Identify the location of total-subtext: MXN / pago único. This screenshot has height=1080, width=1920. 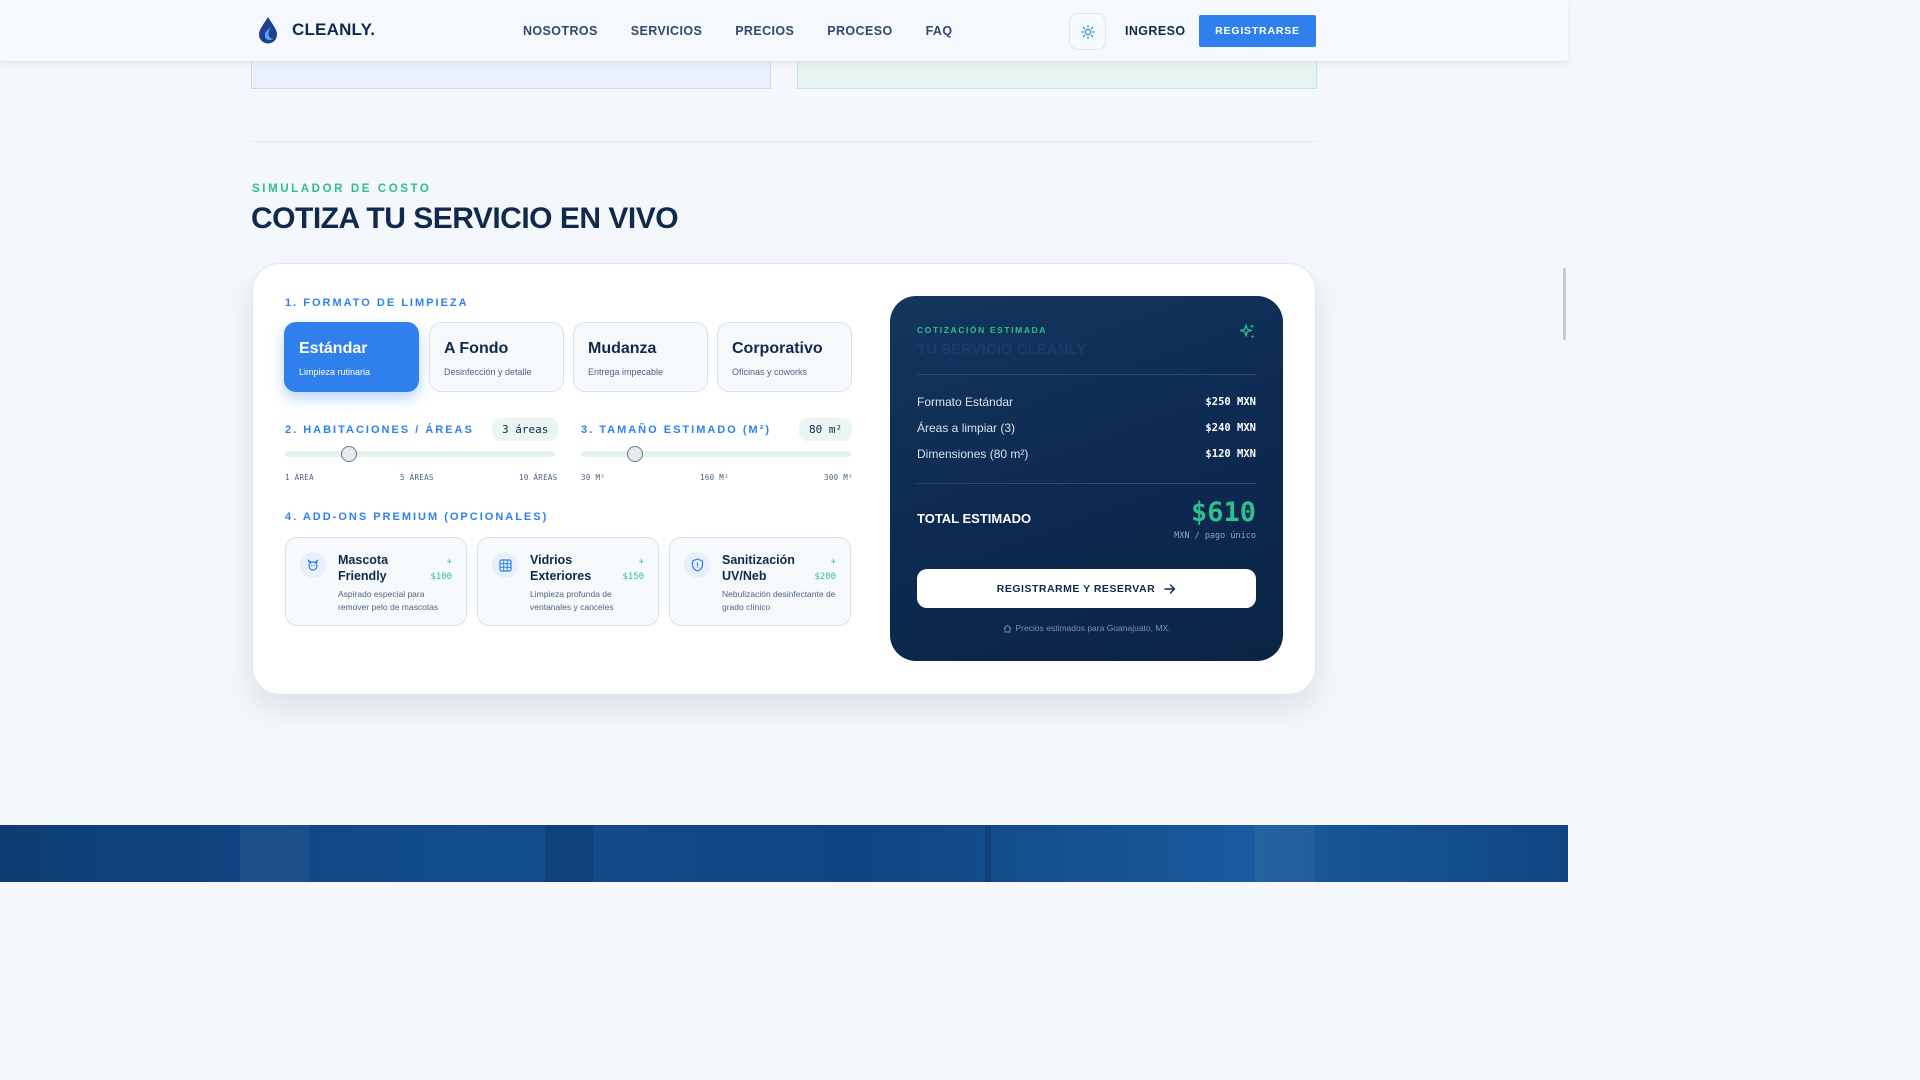
(1215, 536).